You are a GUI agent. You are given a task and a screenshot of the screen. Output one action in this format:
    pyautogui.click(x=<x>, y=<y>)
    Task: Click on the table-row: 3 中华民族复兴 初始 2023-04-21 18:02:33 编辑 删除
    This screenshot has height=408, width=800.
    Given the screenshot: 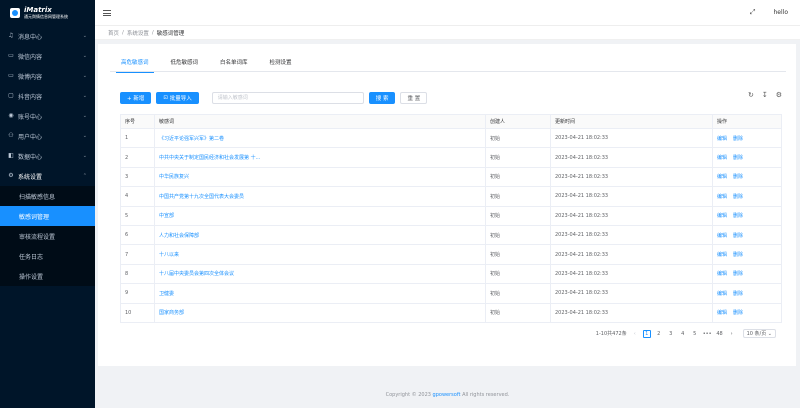 What is the action you would take?
    pyautogui.click(x=451, y=177)
    